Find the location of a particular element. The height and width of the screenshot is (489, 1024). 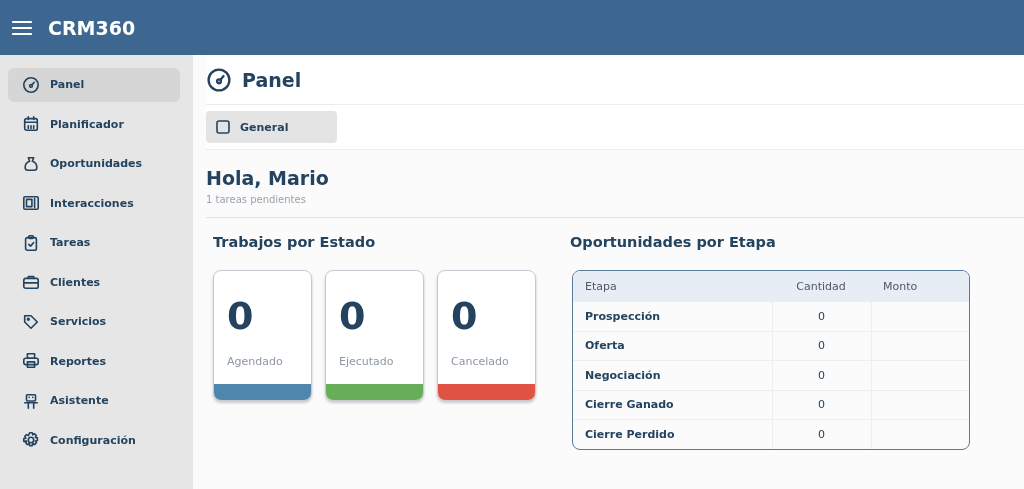

sidebar-item: Panel is located at coordinates (94, 85).